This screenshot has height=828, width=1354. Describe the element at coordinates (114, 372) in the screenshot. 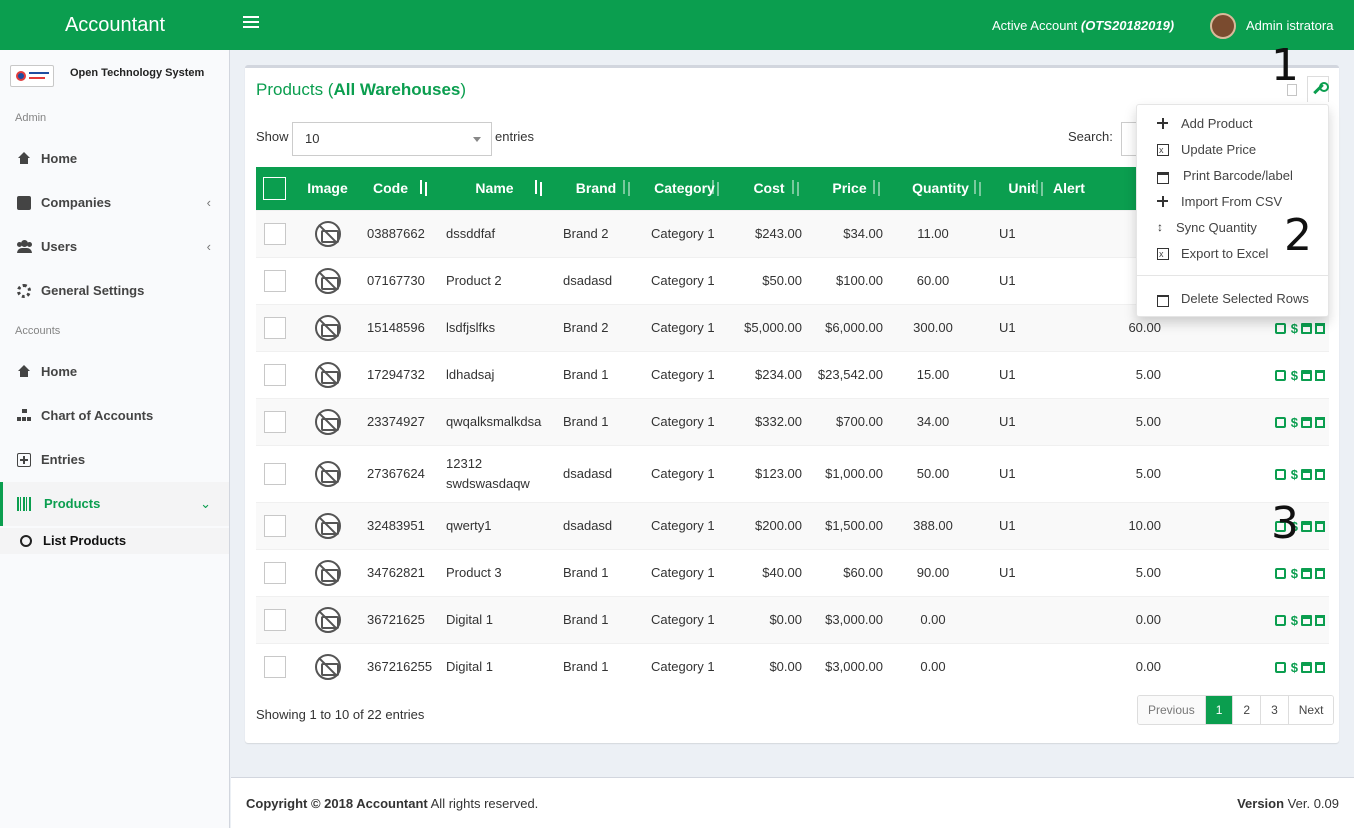

I see `sidebar-item-accounts-home: Home` at that location.